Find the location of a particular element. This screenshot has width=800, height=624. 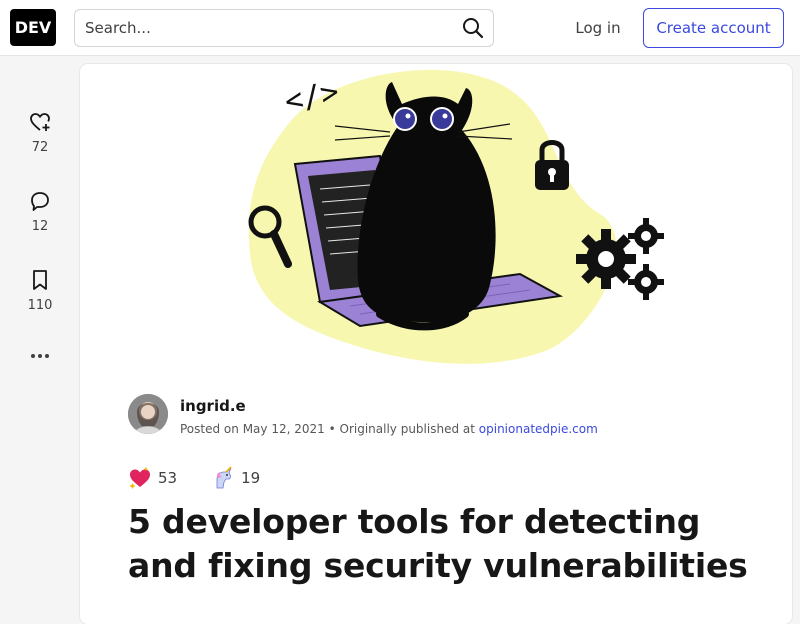

comment-count: 12 is located at coordinates (40, 226).